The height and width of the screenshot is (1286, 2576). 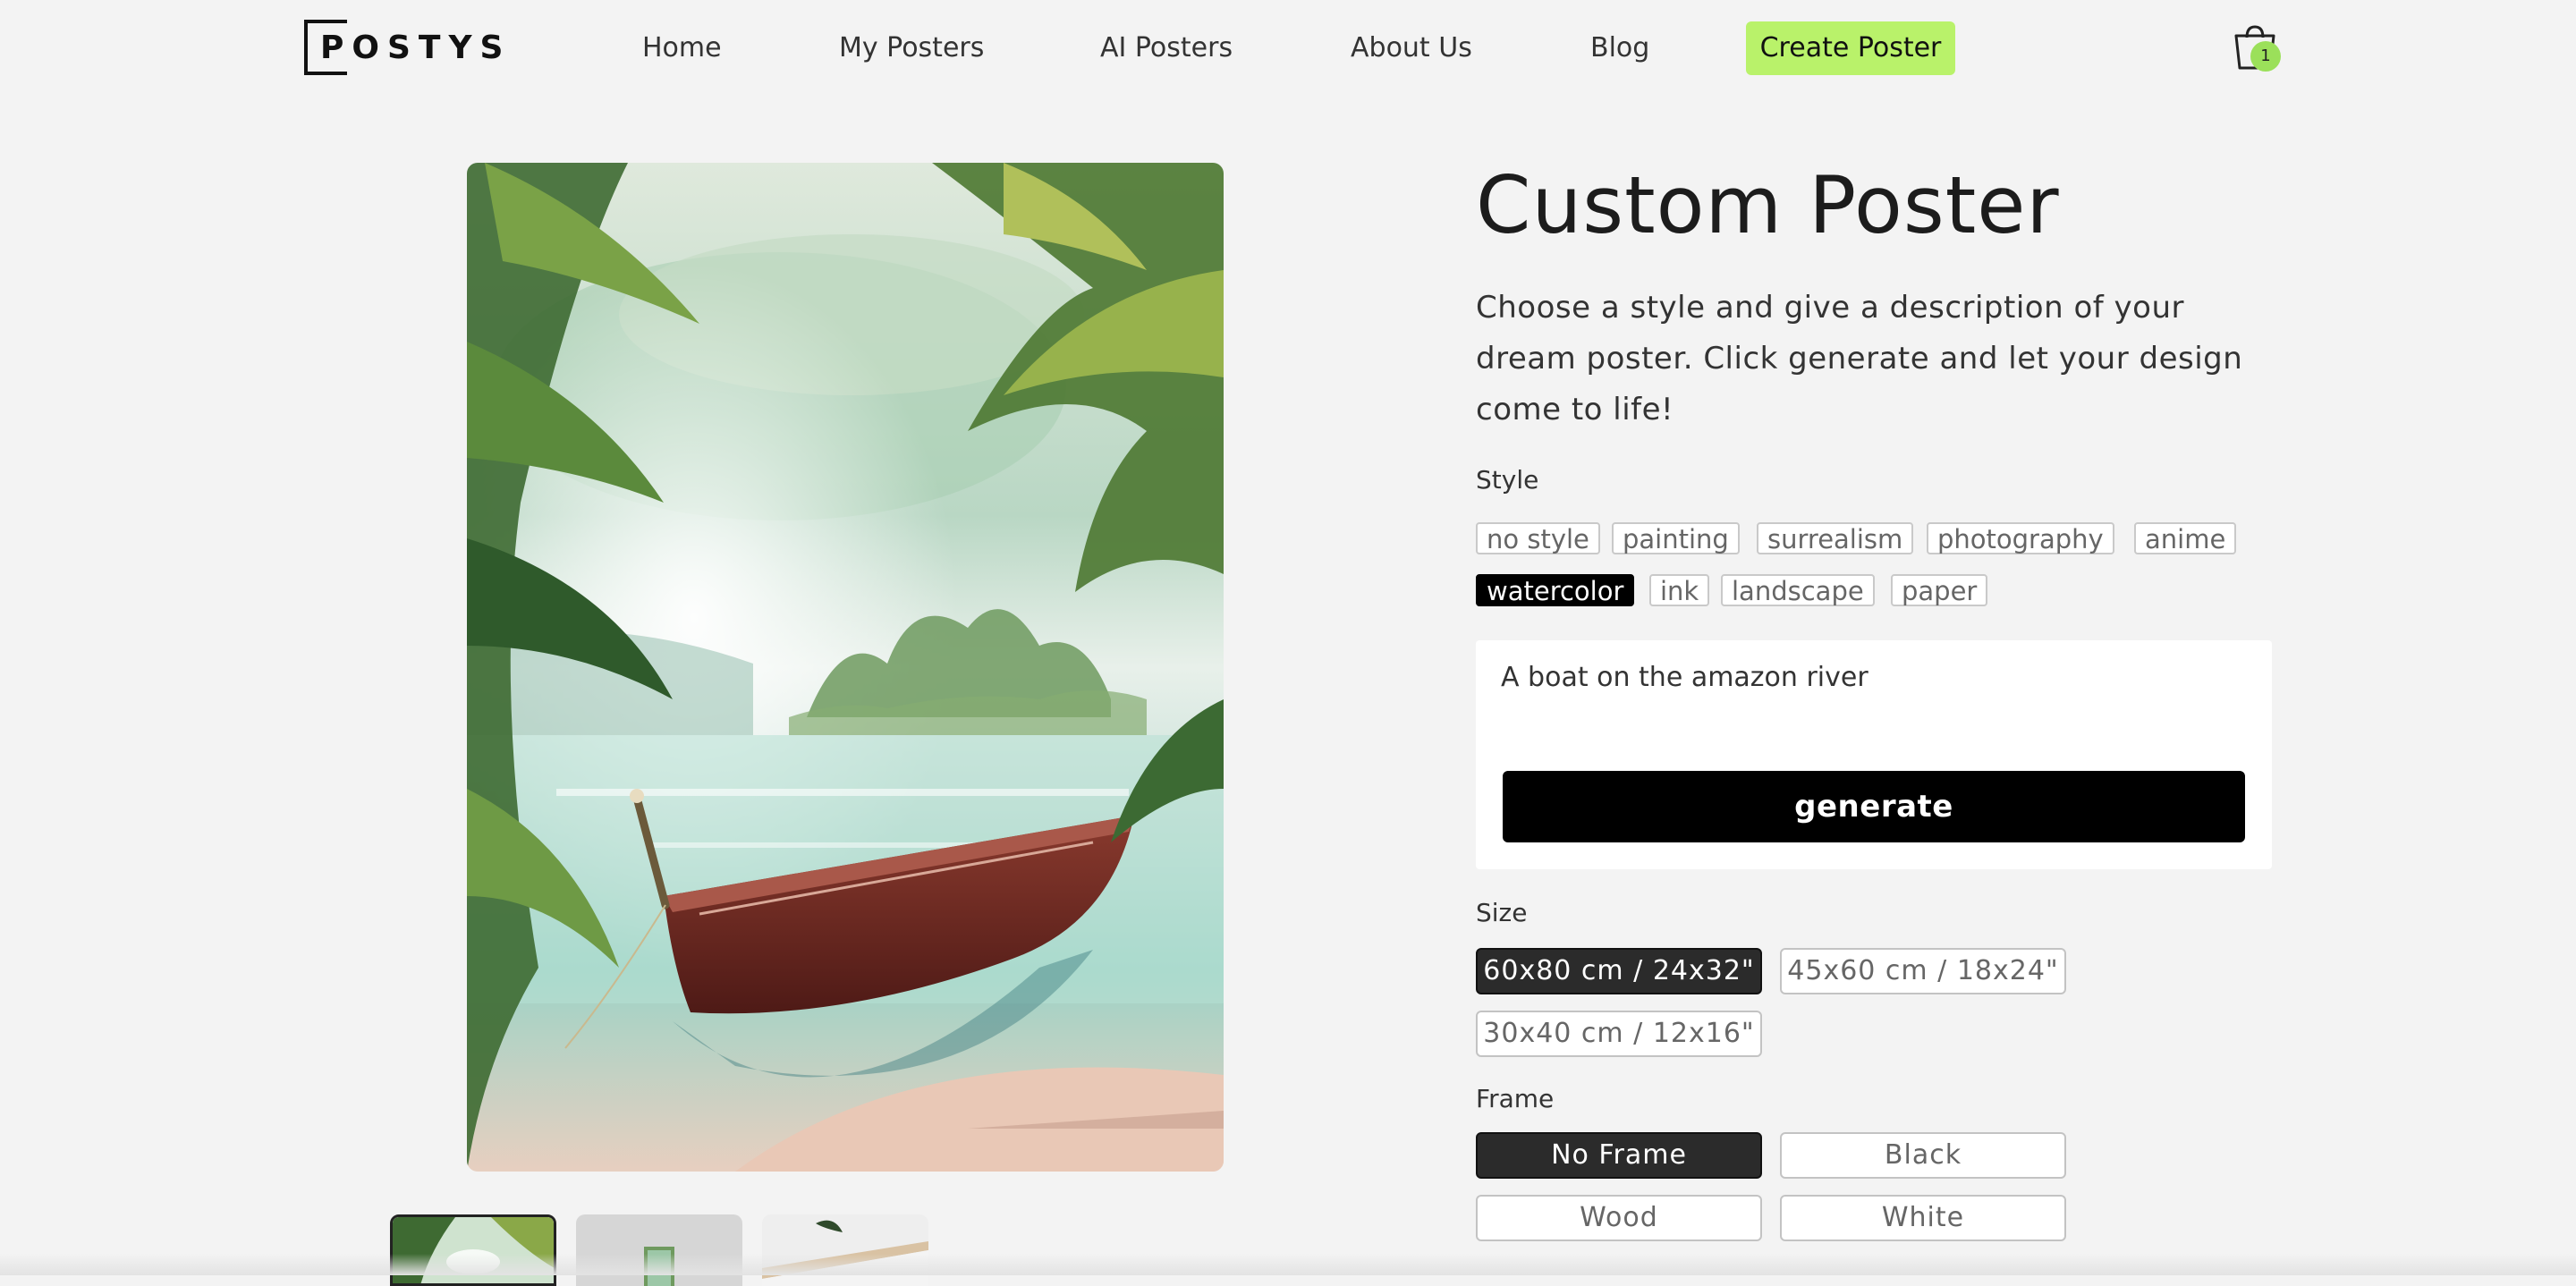 What do you see at coordinates (1507, 480) in the screenshot?
I see `style-label: Style` at bounding box center [1507, 480].